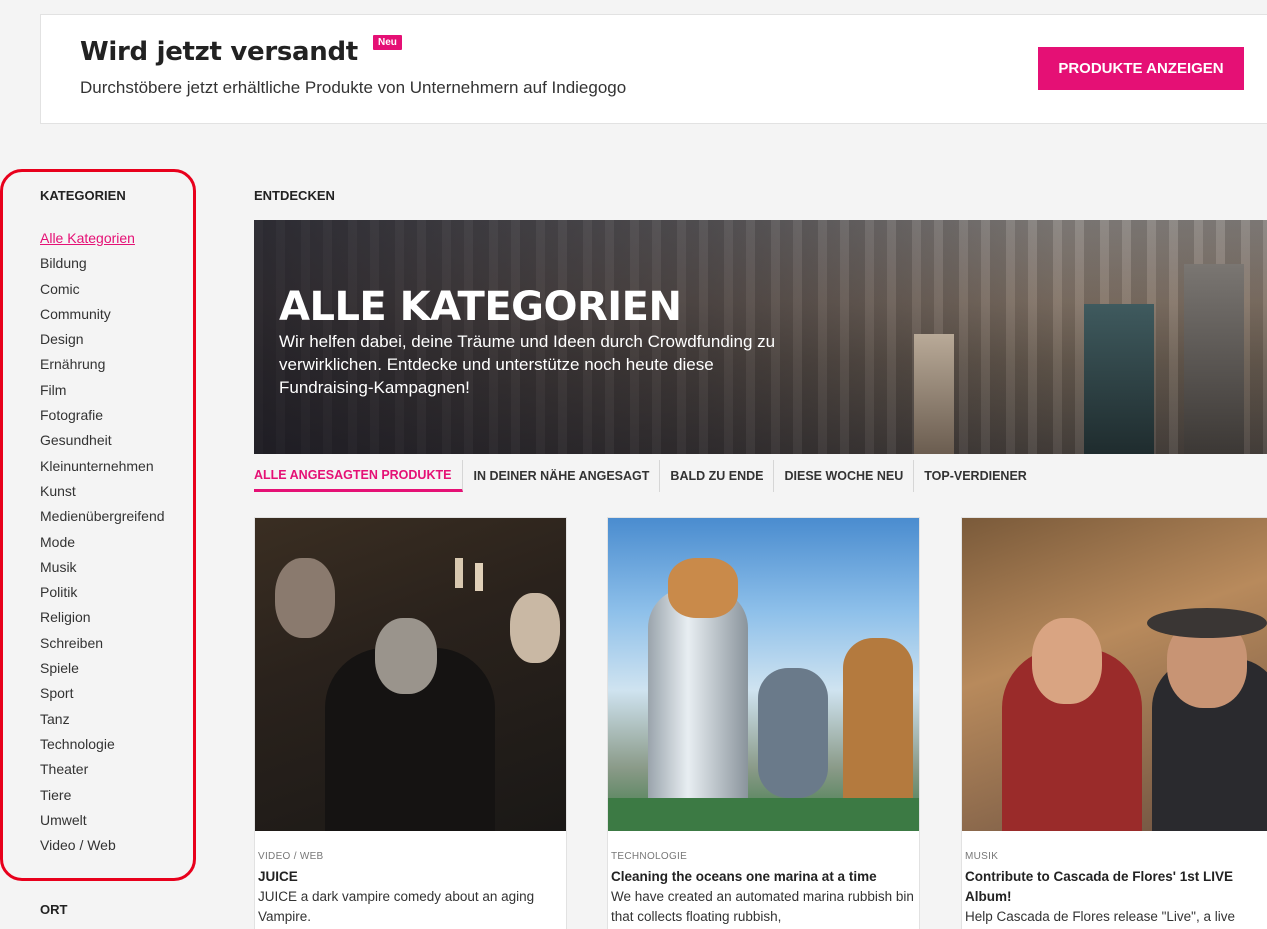 This screenshot has width=1267, height=929. I want to click on category-technologie: Technologie, so click(102, 746).